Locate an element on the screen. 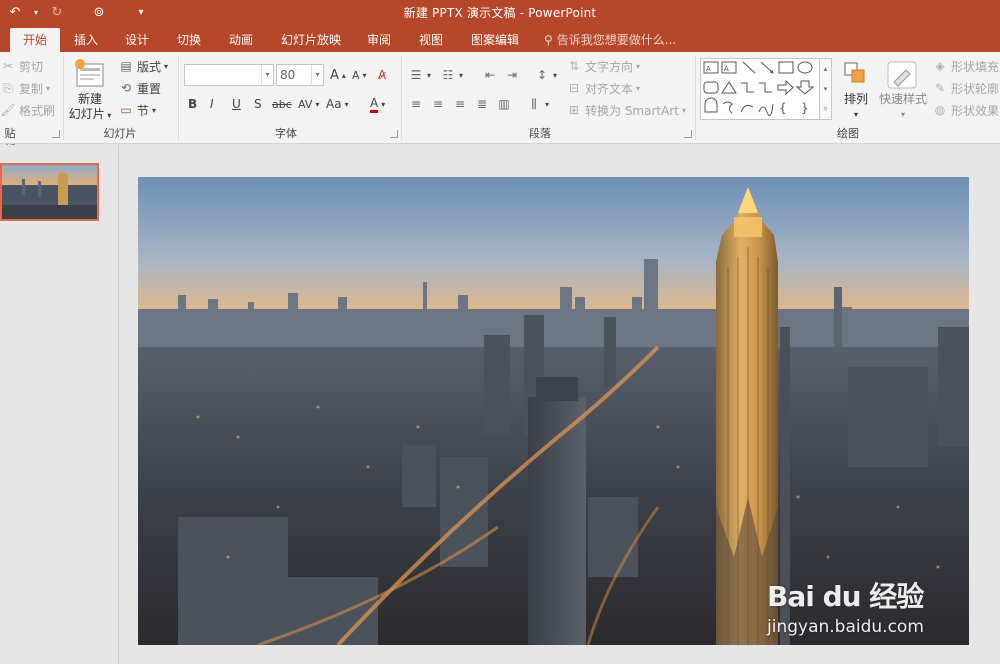  shapes-gallery: A A { } is located at coordinates (760, 89).